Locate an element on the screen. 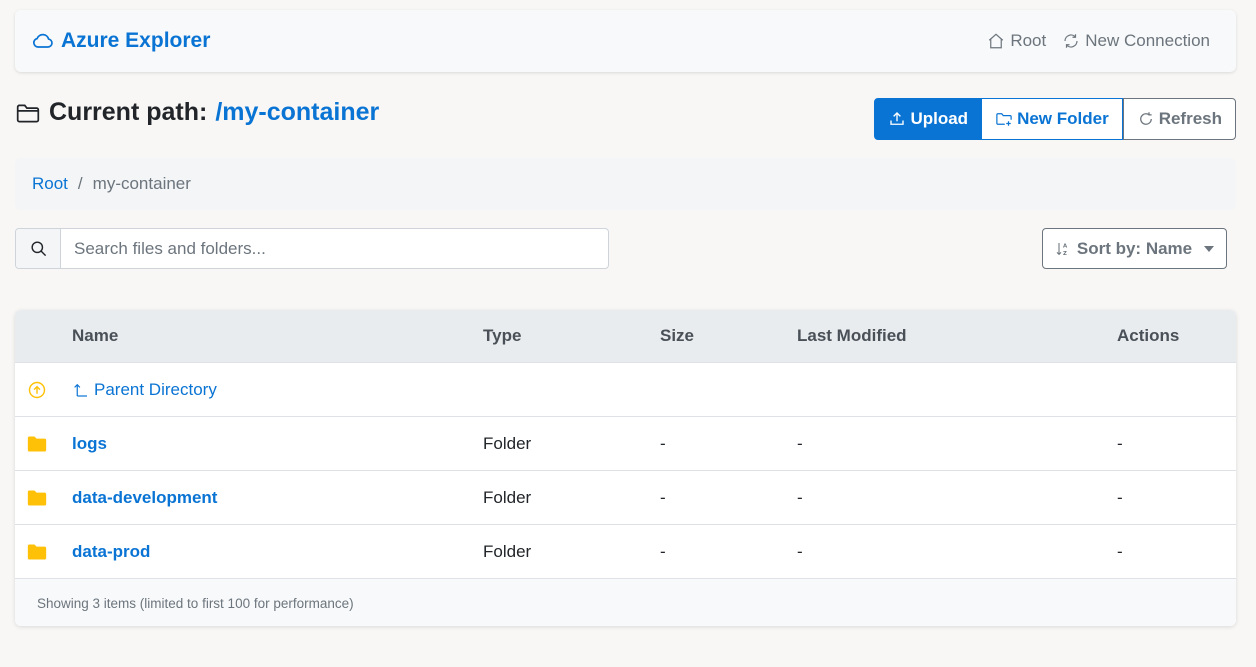 Image resolution: width=1256 pixels, height=667 pixels. item-name-link: data-development is located at coordinates (144, 497).